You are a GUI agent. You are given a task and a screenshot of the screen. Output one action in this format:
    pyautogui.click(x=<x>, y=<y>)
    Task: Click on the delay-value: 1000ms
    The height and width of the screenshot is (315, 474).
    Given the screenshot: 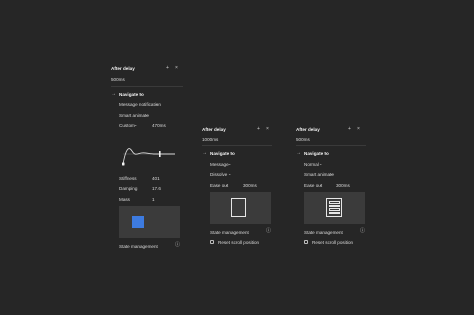 What is the action you would take?
    pyautogui.click(x=210, y=139)
    